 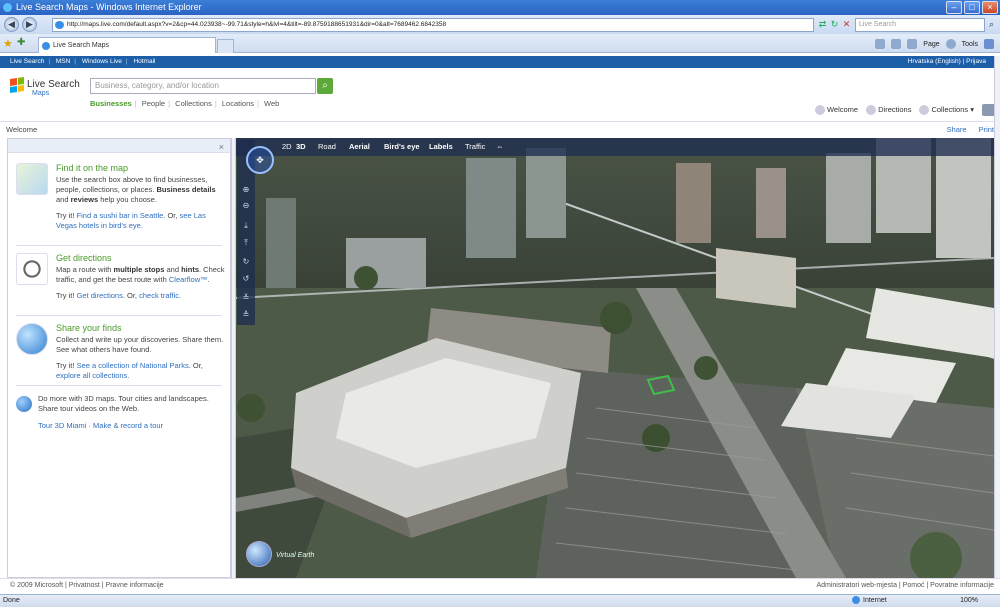 I want to click on toolbar-collapse-icon: ⇔, so click(x=500, y=147).